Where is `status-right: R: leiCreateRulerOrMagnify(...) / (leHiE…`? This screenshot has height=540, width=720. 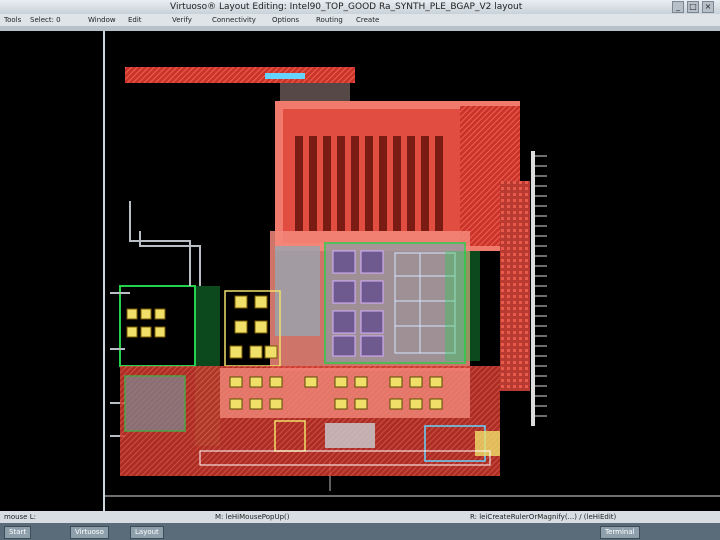 status-right: R: leiCreateRulerOrMagnify(...) / (leHiE… is located at coordinates (543, 517).